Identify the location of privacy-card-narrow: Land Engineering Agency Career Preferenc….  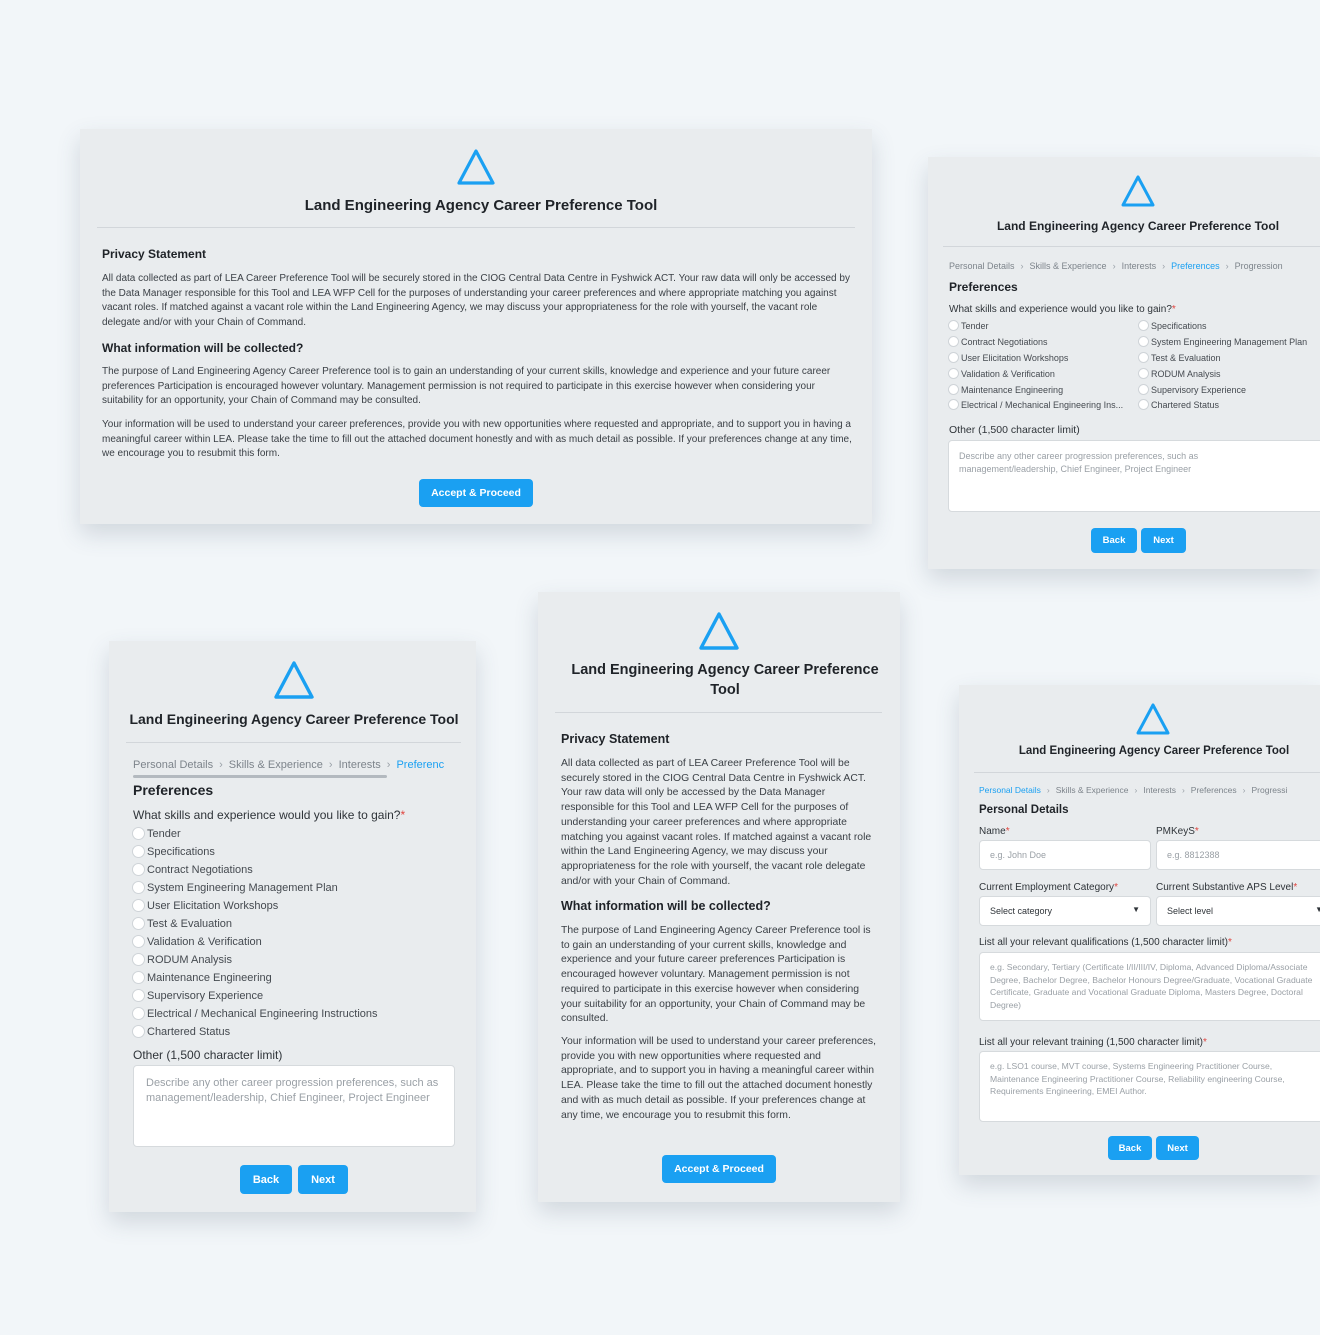
(719, 897).